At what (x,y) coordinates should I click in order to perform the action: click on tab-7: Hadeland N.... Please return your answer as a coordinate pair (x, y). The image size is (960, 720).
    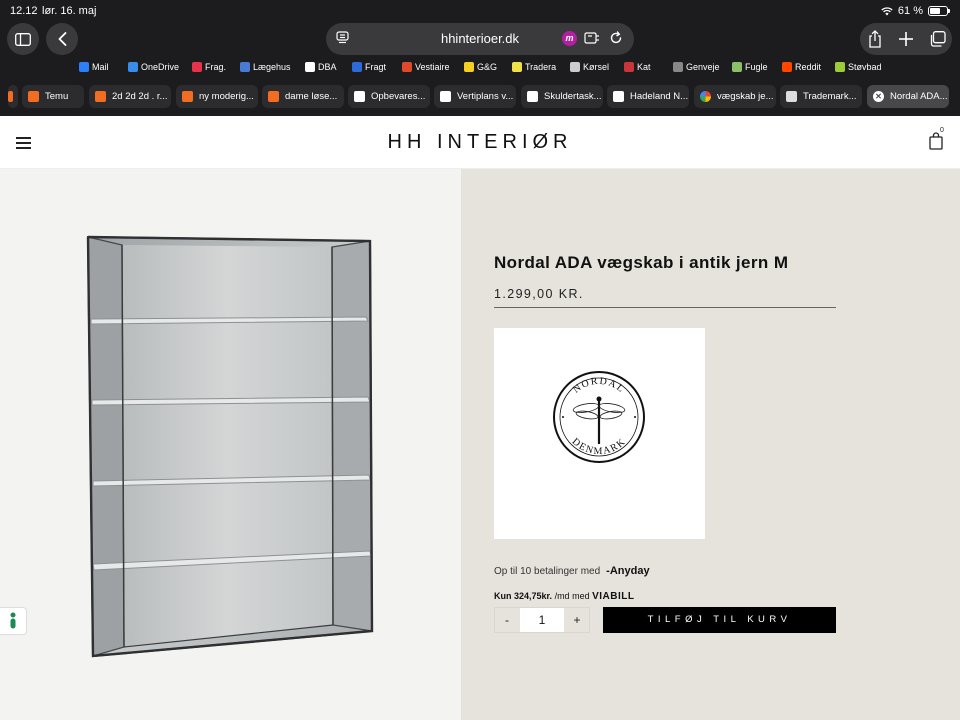
    Looking at the image, I should click on (648, 96).